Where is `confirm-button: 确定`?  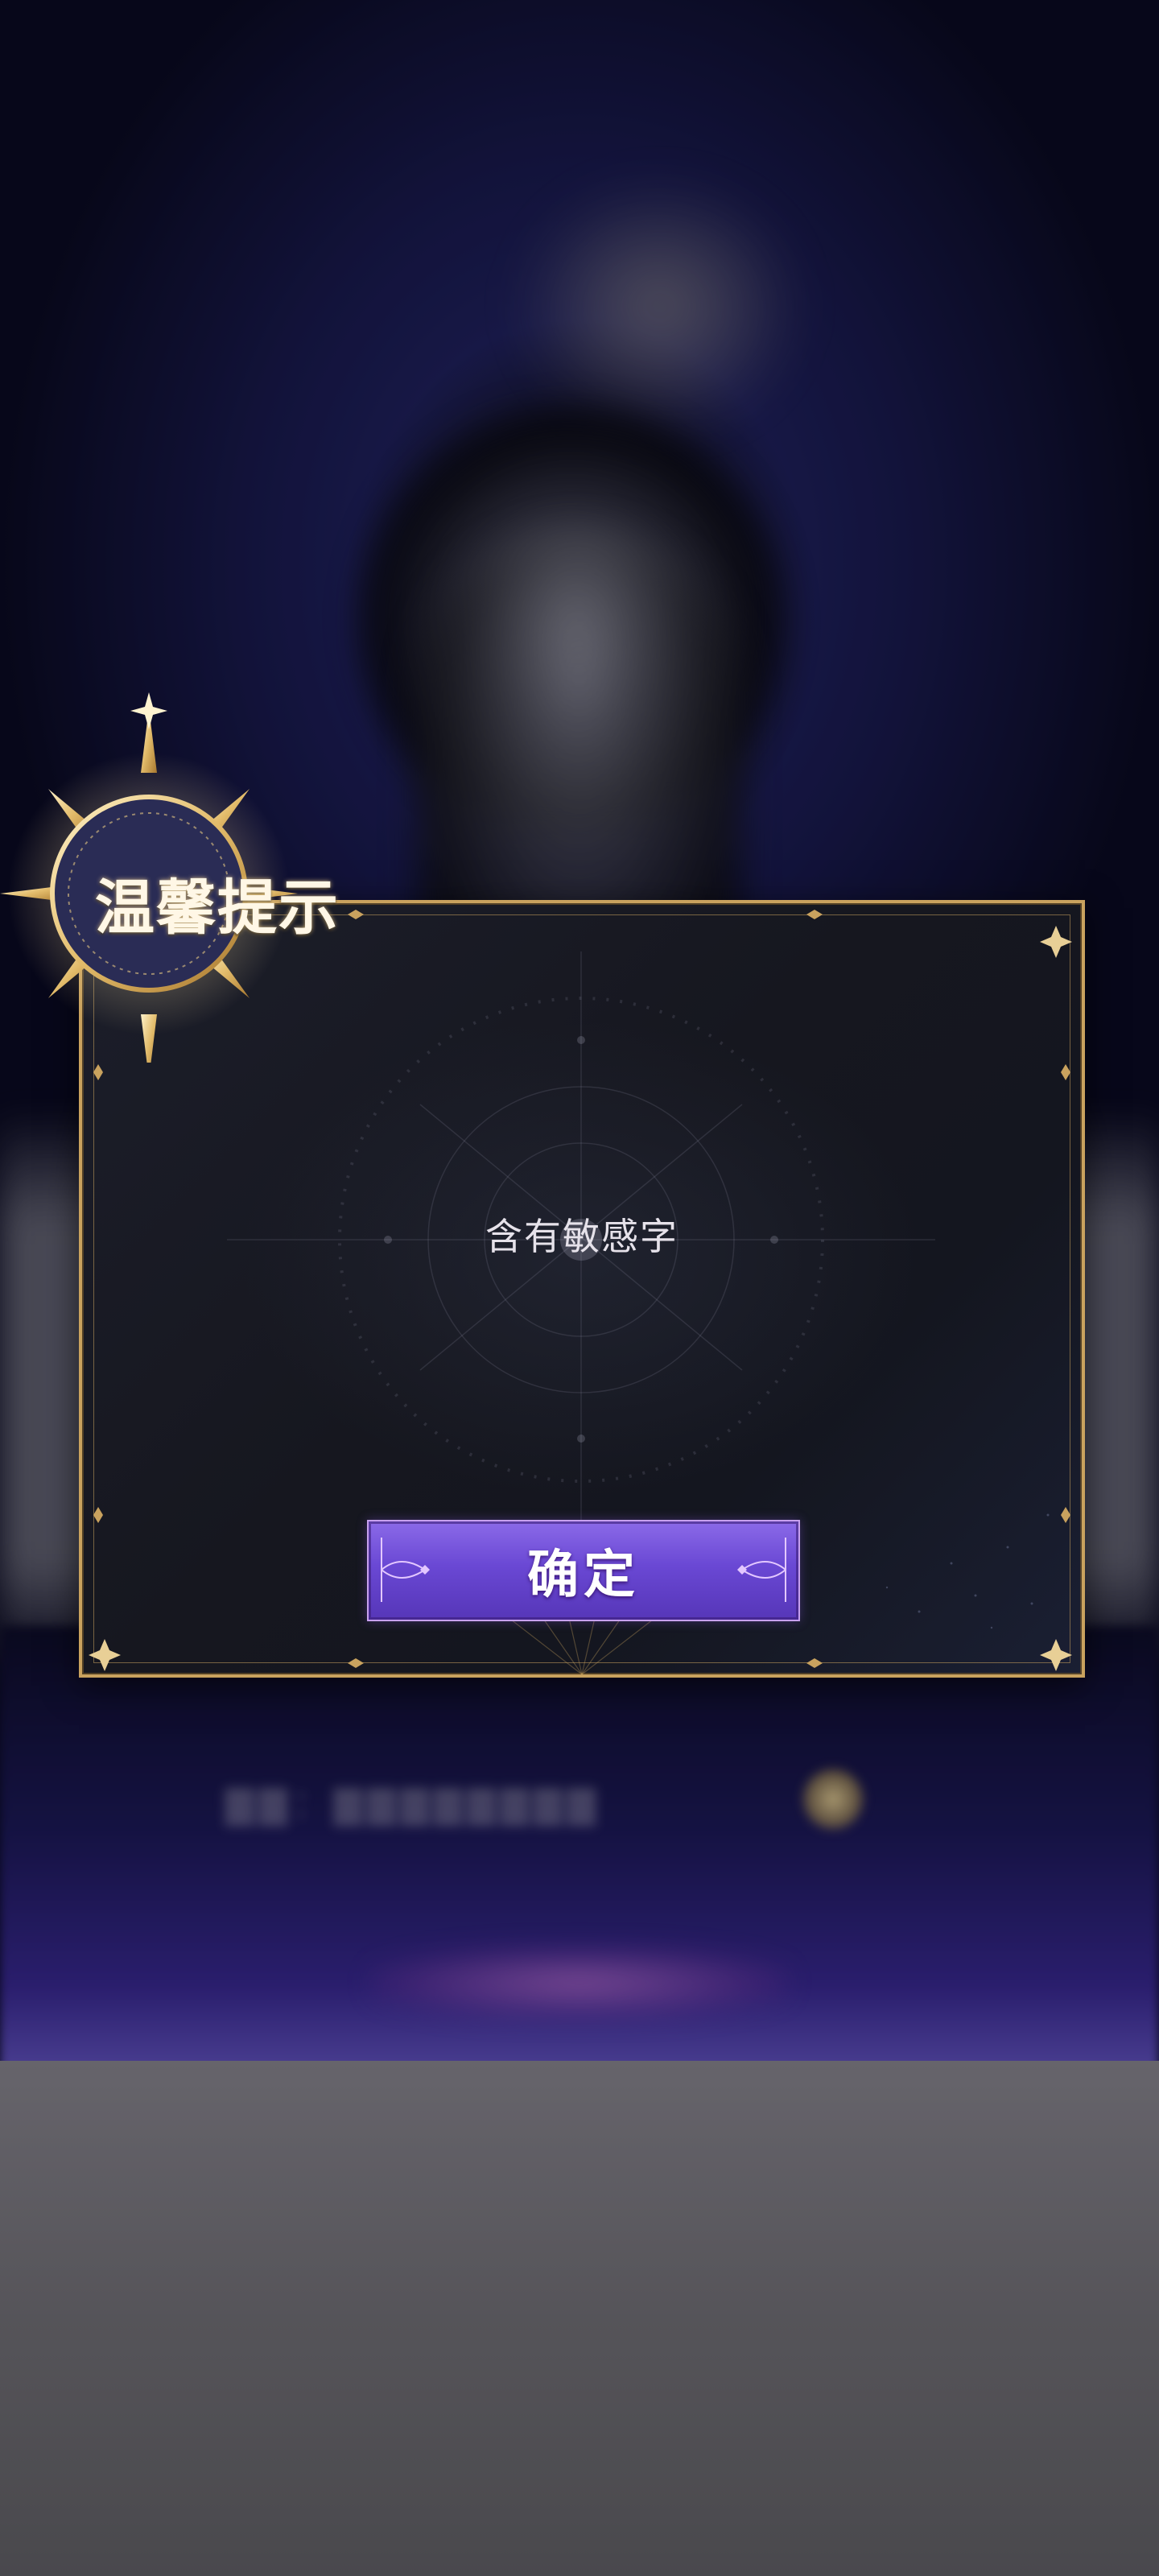
confirm-button: 确定 is located at coordinates (583, 1570).